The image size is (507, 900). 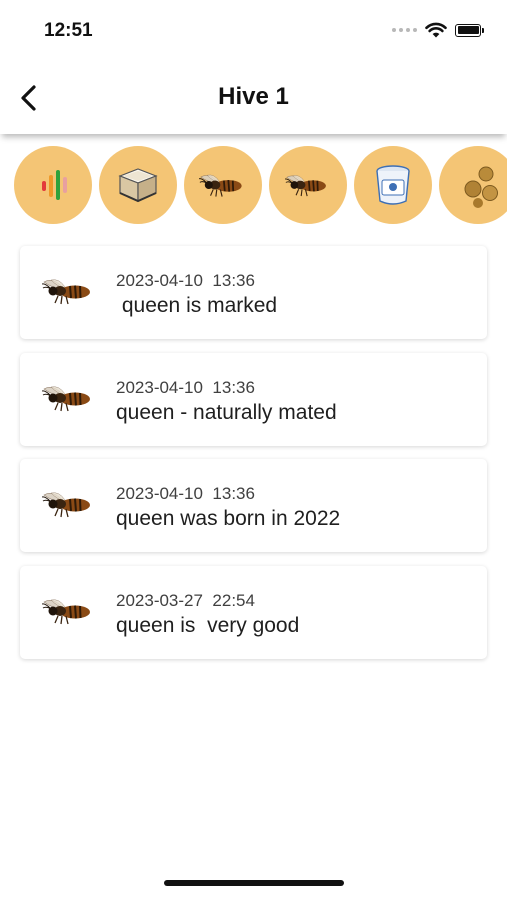 I want to click on category-worker-bees-button, so click(x=223, y=185).